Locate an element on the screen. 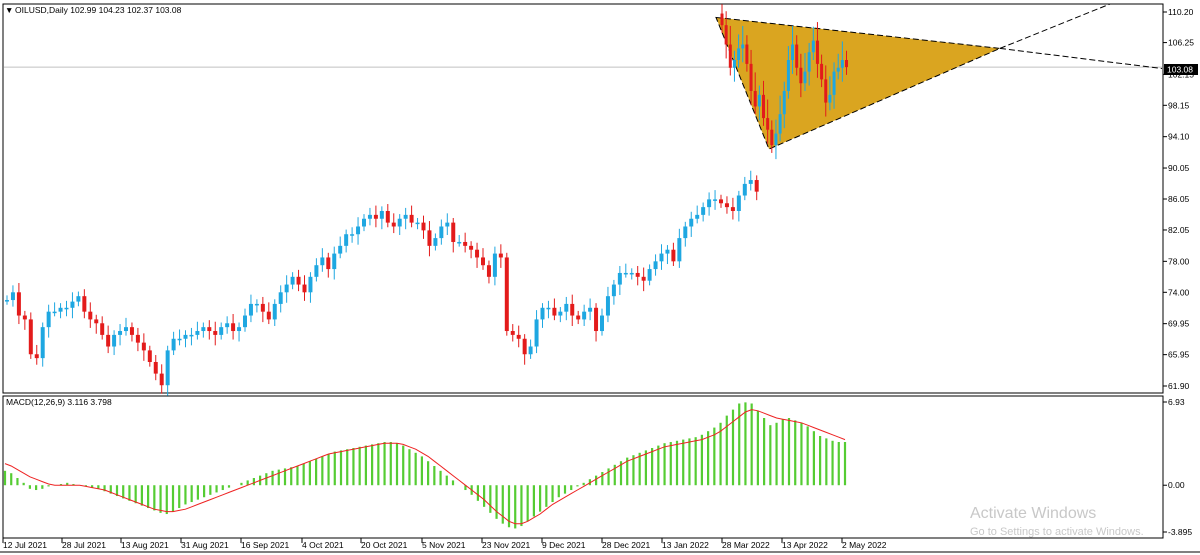 Image resolution: width=1200 pixels, height=555 pixels. x-tick-label: 23 Nov 2021 is located at coordinates (506, 545).